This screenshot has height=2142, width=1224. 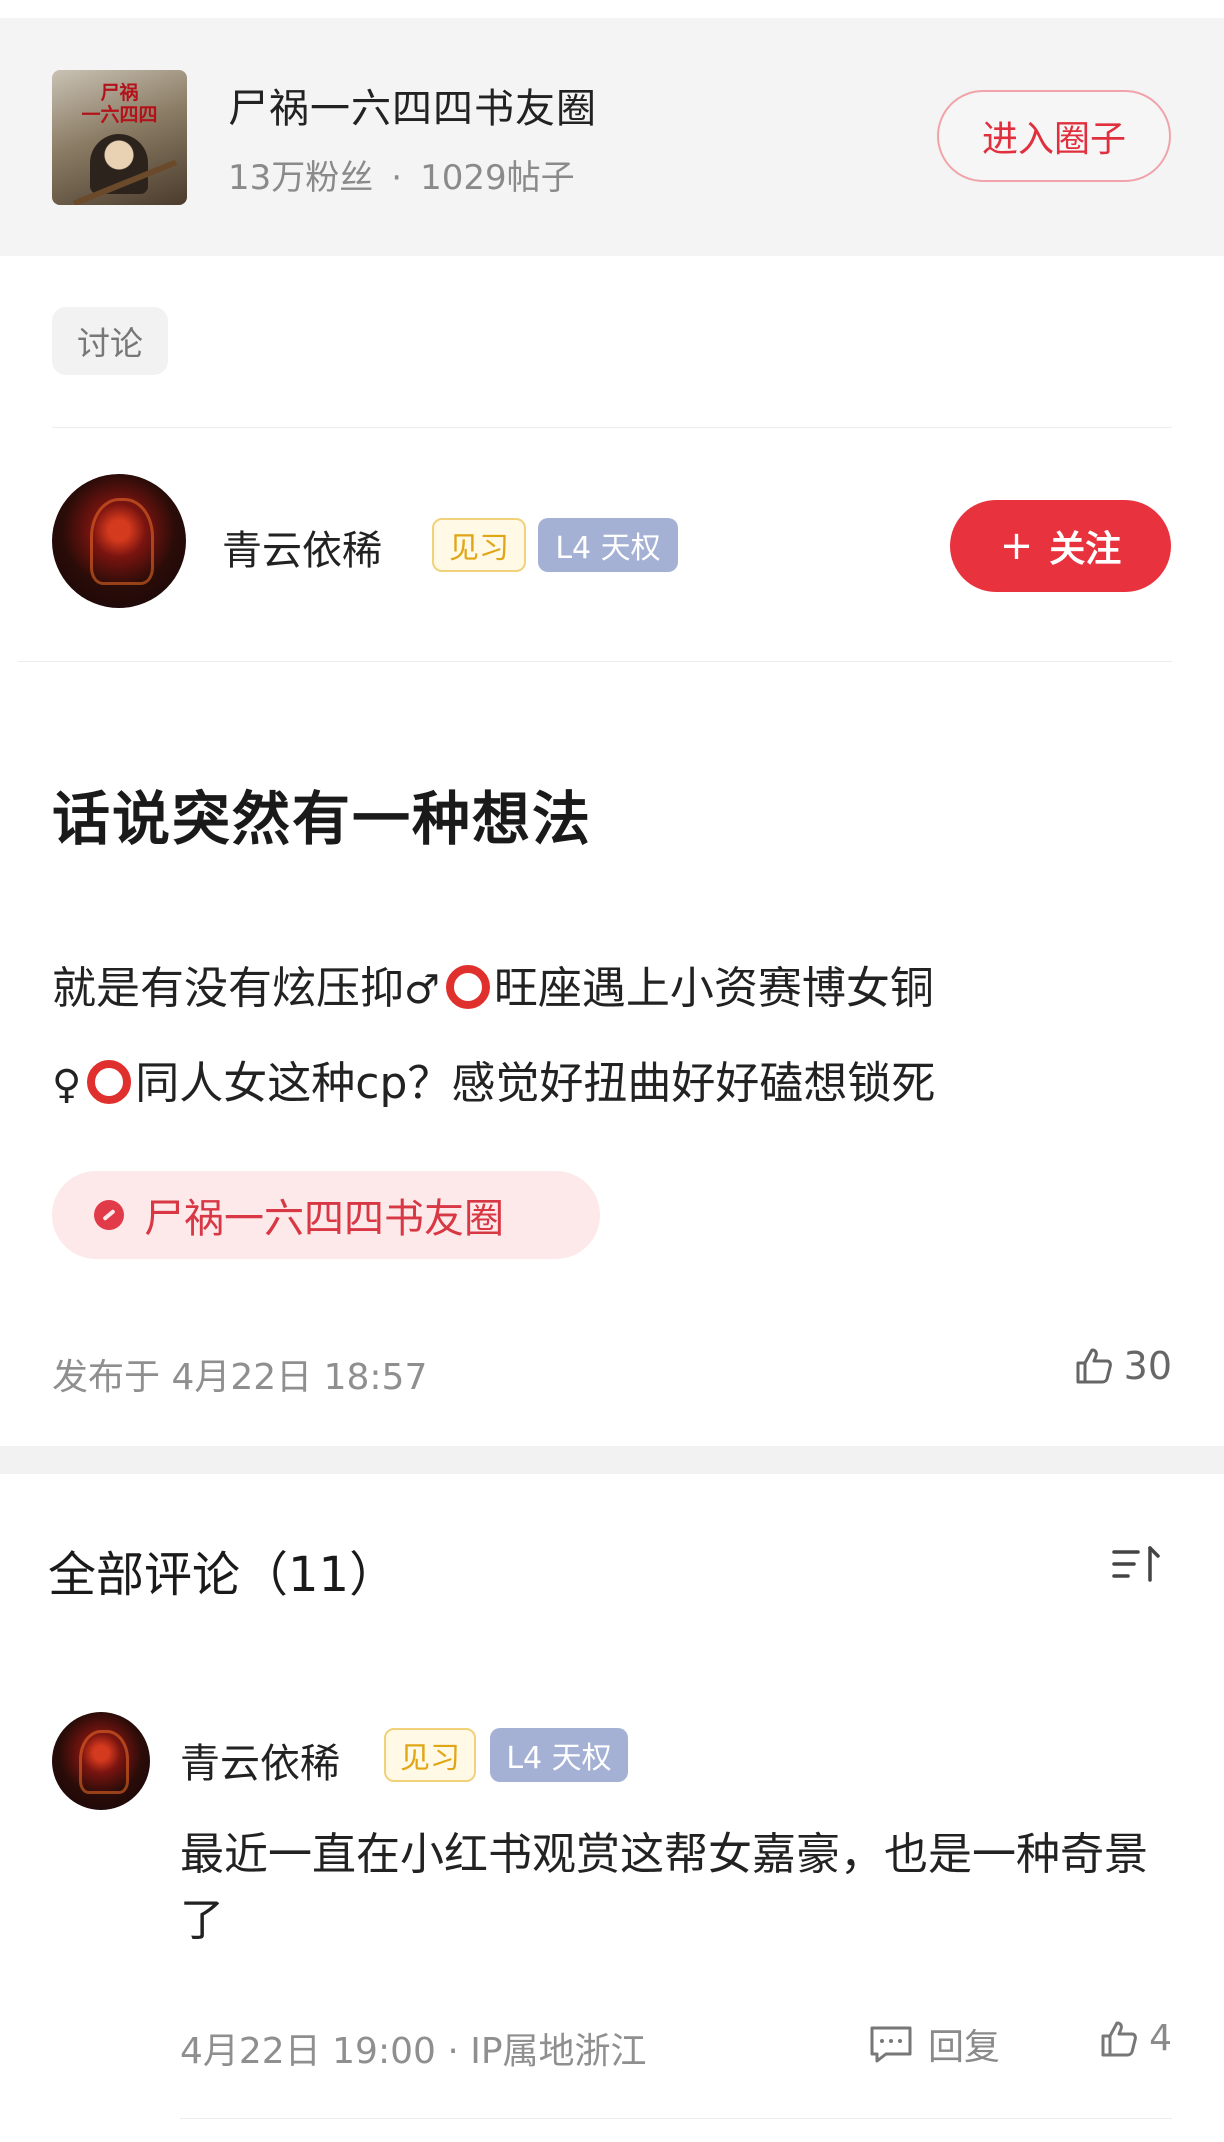 I want to click on circle-stats: 13万粉丝 · 1029帖子, so click(x=401, y=174).